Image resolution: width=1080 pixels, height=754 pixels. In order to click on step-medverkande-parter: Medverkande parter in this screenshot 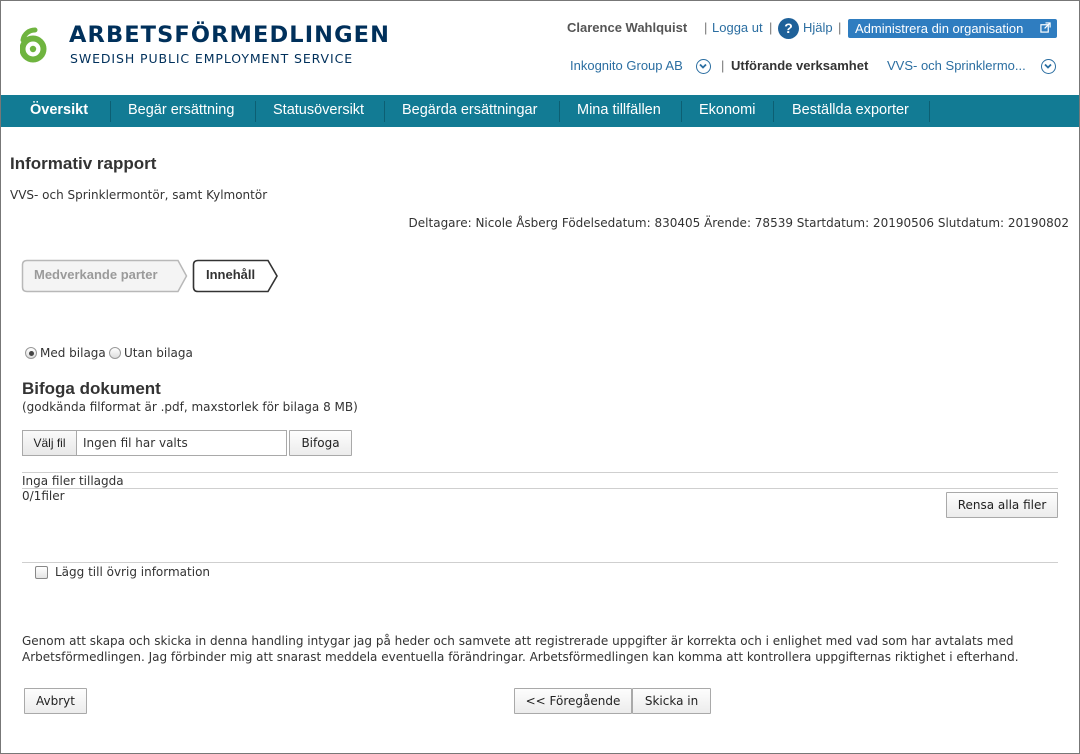, I will do `click(105, 276)`.